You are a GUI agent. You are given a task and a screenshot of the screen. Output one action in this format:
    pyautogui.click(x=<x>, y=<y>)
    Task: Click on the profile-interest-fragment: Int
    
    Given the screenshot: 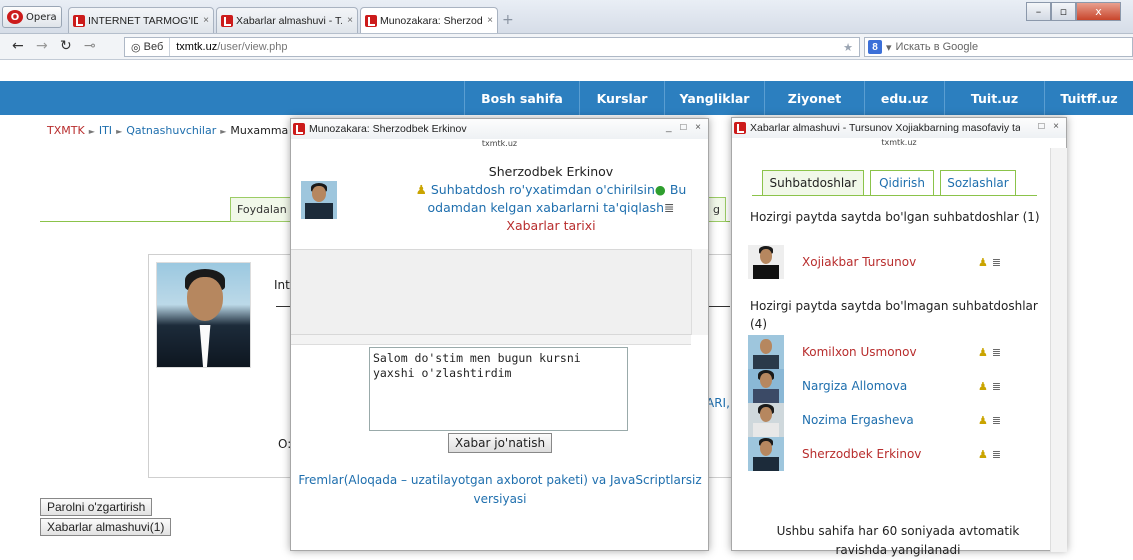 What is the action you would take?
    pyautogui.click(x=282, y=285)
    